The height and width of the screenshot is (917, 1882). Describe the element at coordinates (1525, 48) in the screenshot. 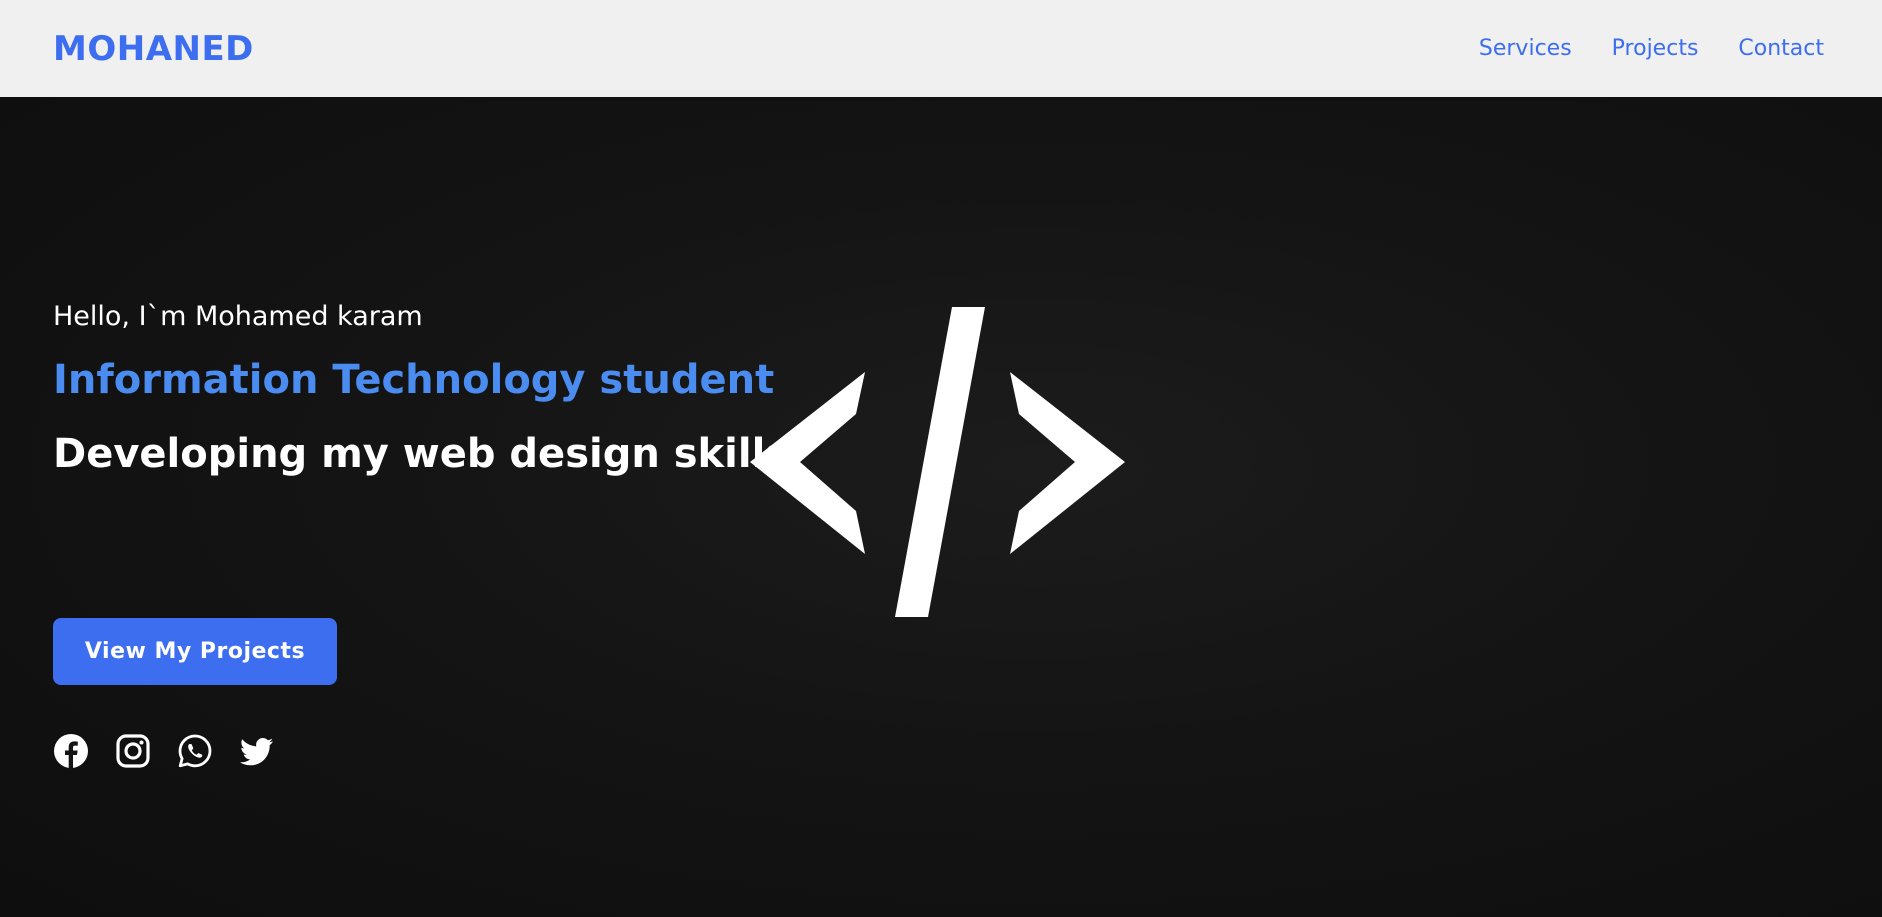

I see `nav-link-services: Services` at that location.